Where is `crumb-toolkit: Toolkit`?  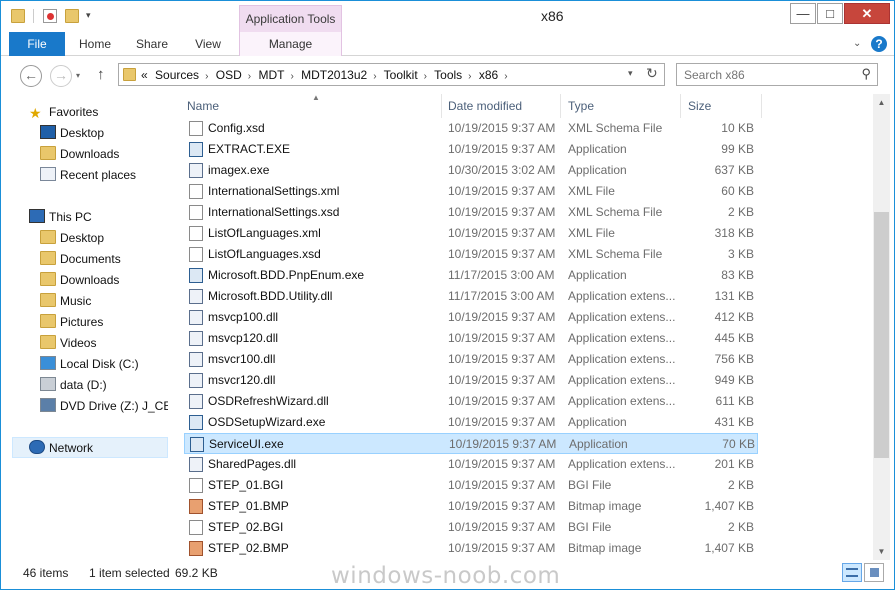
crumb-toolkit: Toolkit is located at coordinates (401, 75).